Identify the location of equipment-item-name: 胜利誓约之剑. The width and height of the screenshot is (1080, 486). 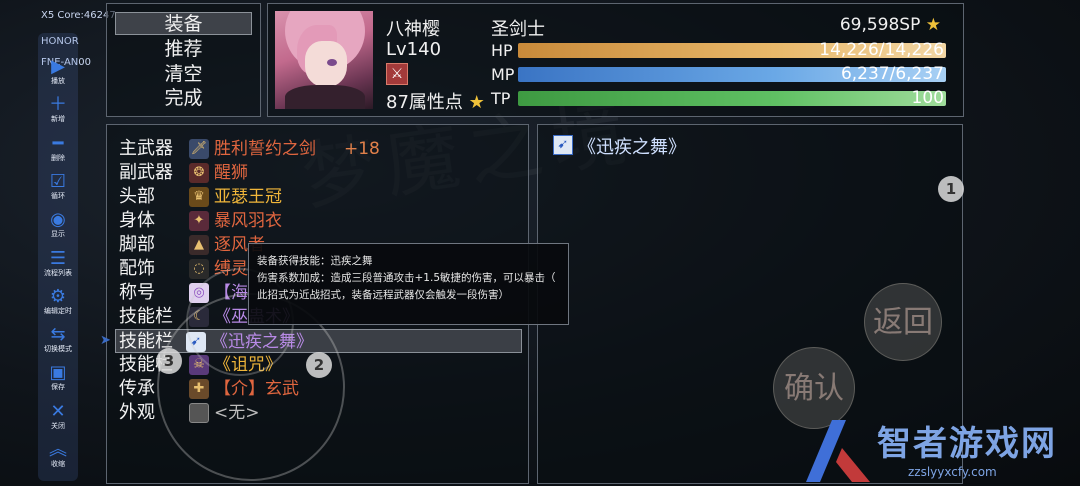
(265, 149).